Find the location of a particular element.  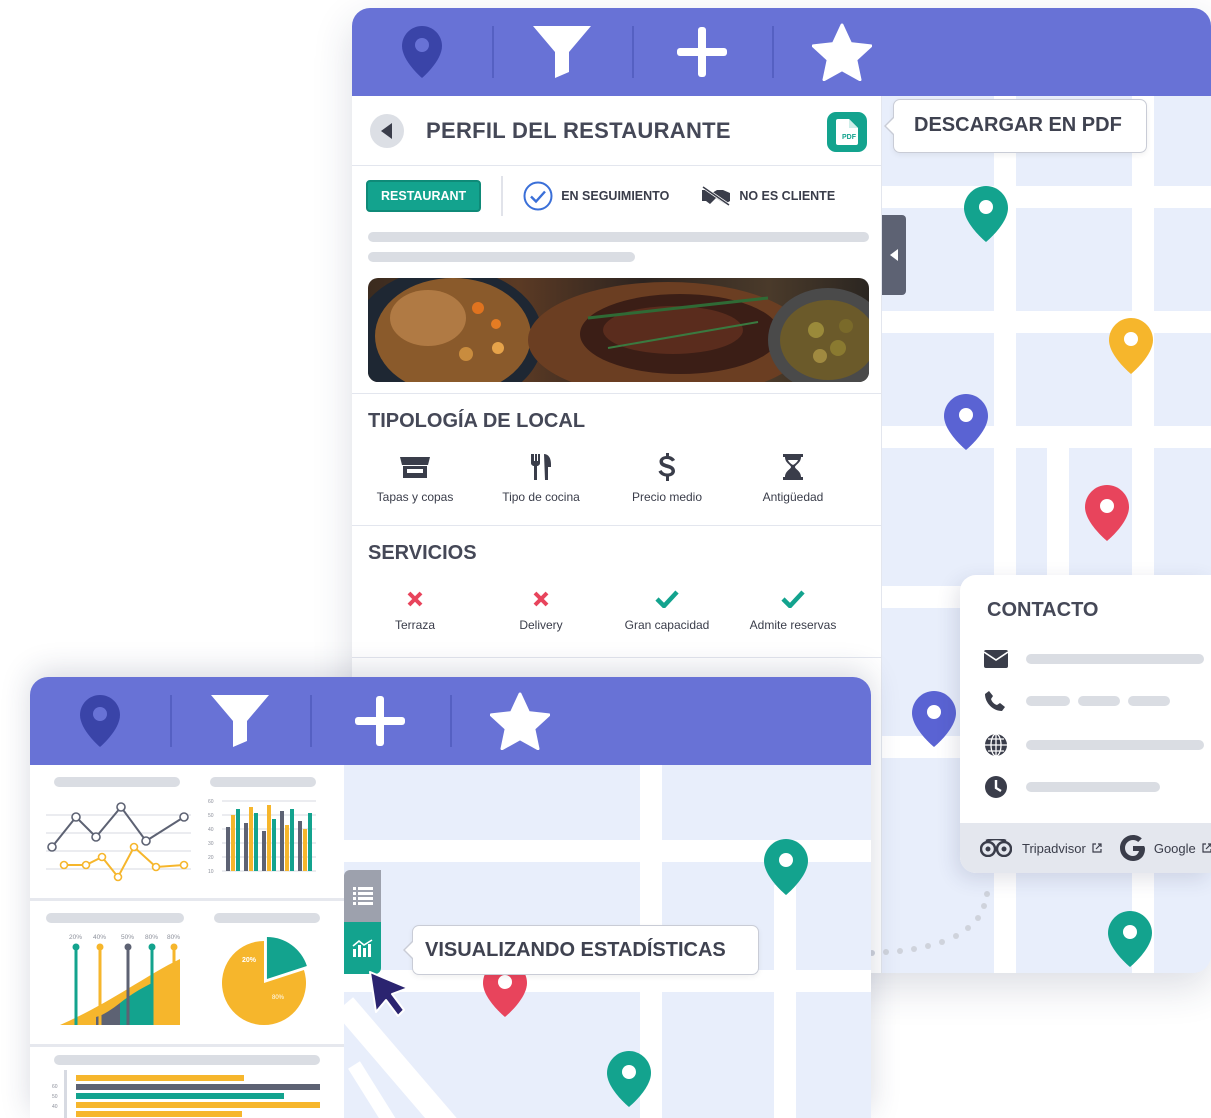

contact-phone is located at coordinates (1077, 701).